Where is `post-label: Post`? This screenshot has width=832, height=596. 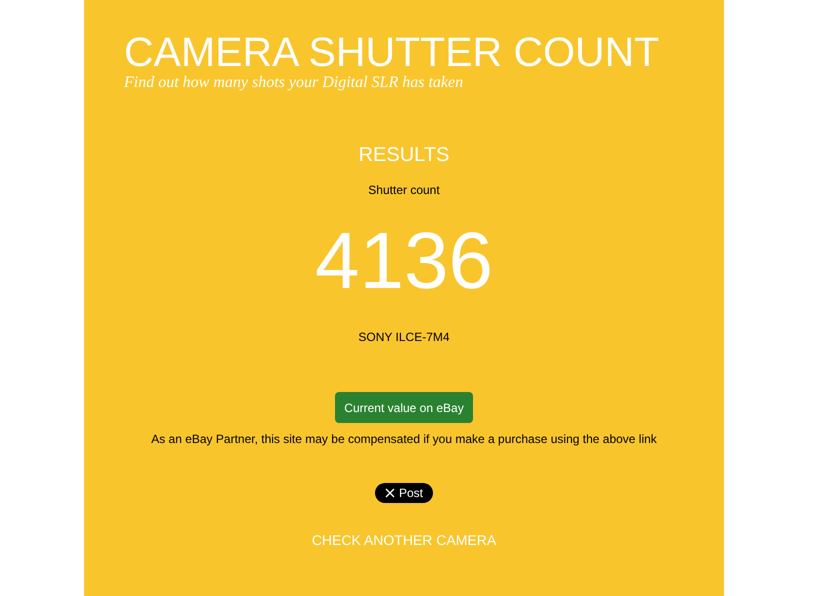
post-label: Post is located at coordinates (410, 493).